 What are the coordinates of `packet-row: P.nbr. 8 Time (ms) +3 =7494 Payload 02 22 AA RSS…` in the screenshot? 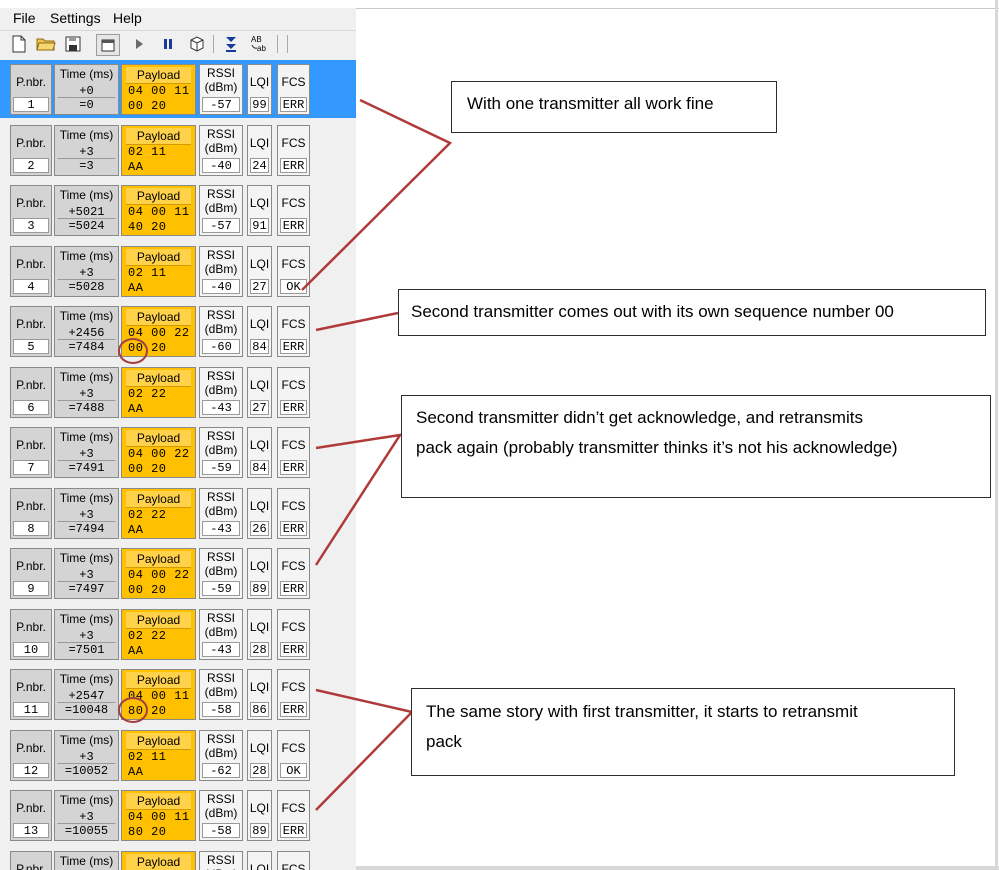 It's located at (178, 513).